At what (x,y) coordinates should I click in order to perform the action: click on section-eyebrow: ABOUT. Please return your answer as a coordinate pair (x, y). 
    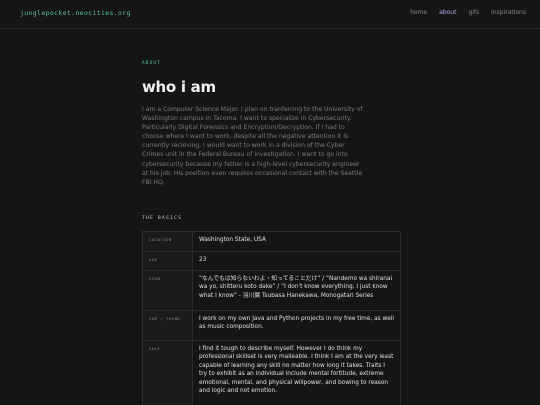
    Looking at the image, I should click on (152, 63).